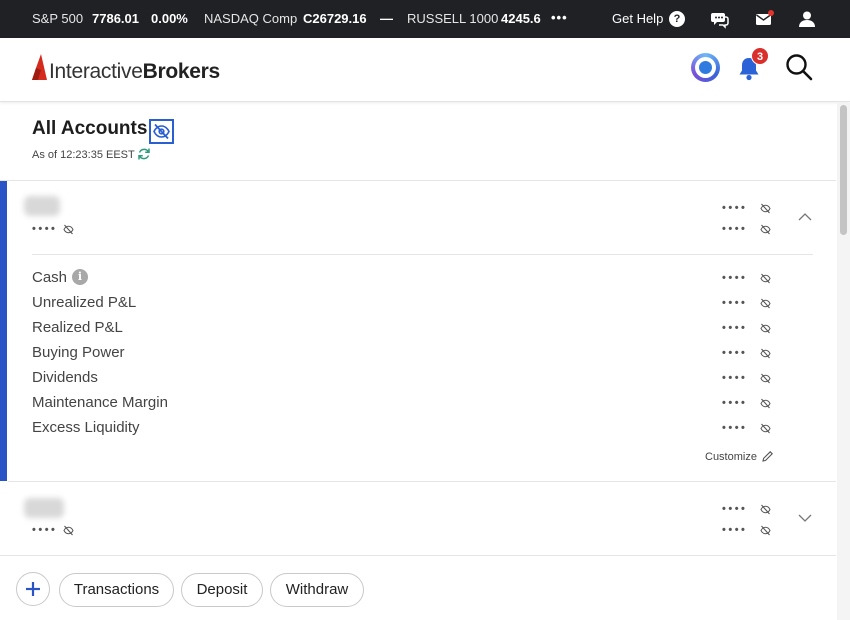 The image size is (850, 620). I want to click on page-title: All Accounts, so click(90, 128).